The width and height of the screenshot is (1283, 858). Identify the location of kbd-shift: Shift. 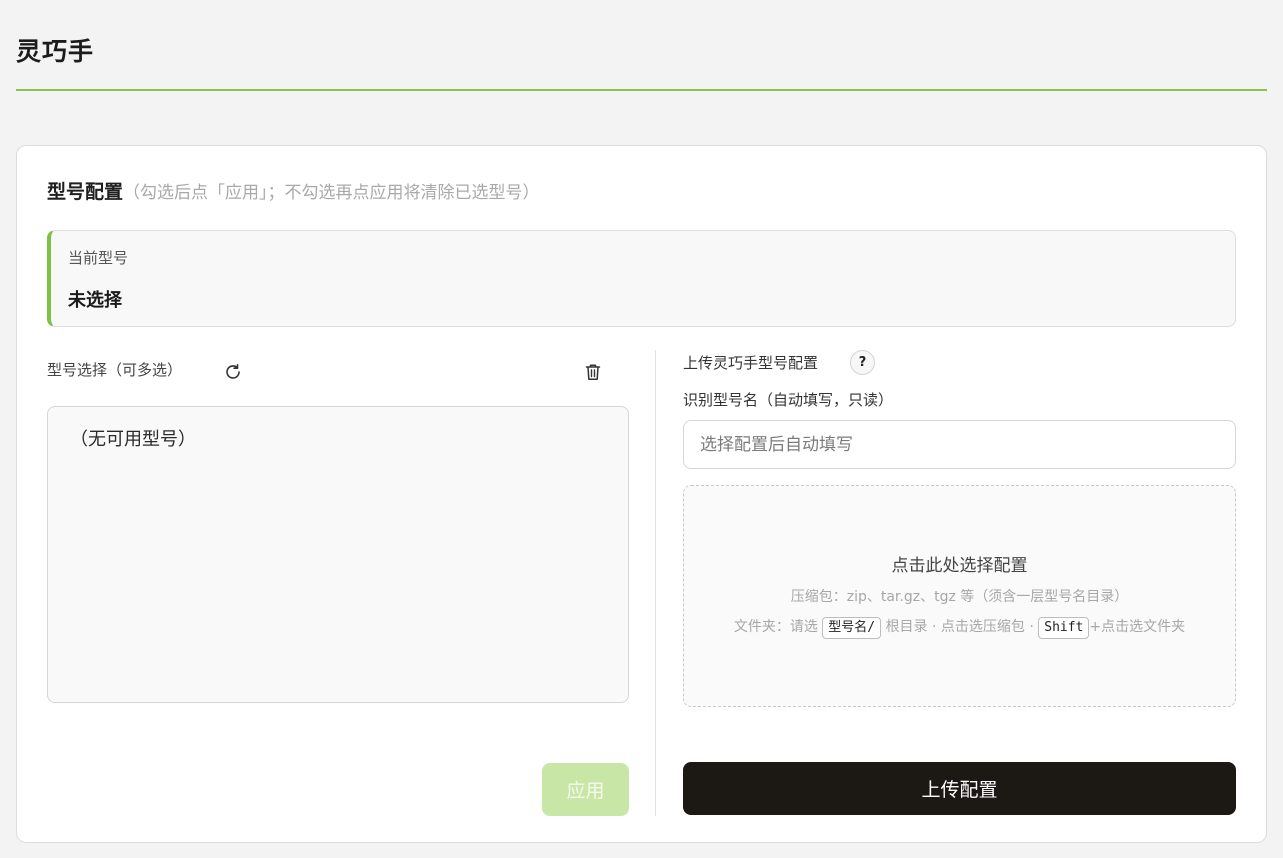
(1064, 628).